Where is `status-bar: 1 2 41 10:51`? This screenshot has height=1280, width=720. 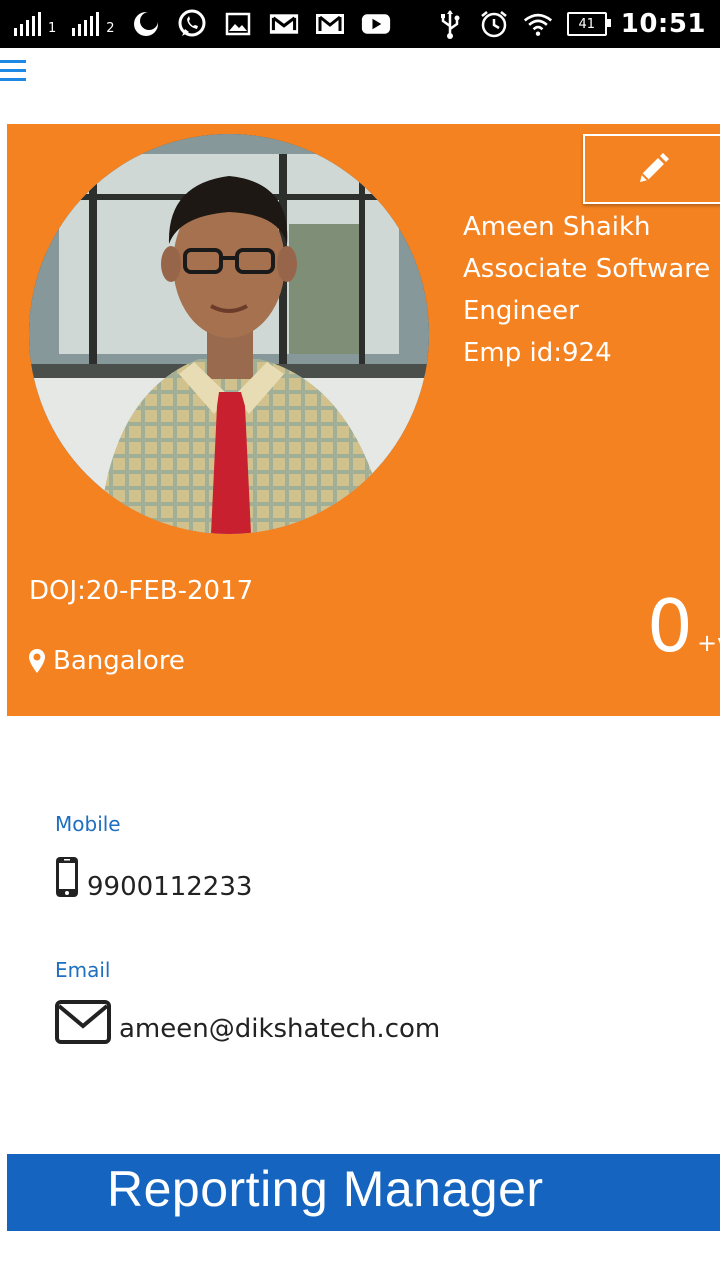 status-bar: 1 2 41 10:51 is located at coordinates (360, 24).